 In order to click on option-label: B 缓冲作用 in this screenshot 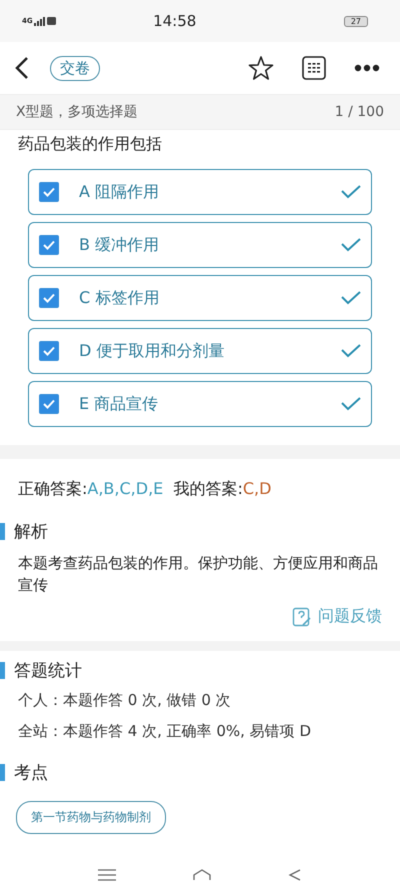, I will do `click(119, 245)`.